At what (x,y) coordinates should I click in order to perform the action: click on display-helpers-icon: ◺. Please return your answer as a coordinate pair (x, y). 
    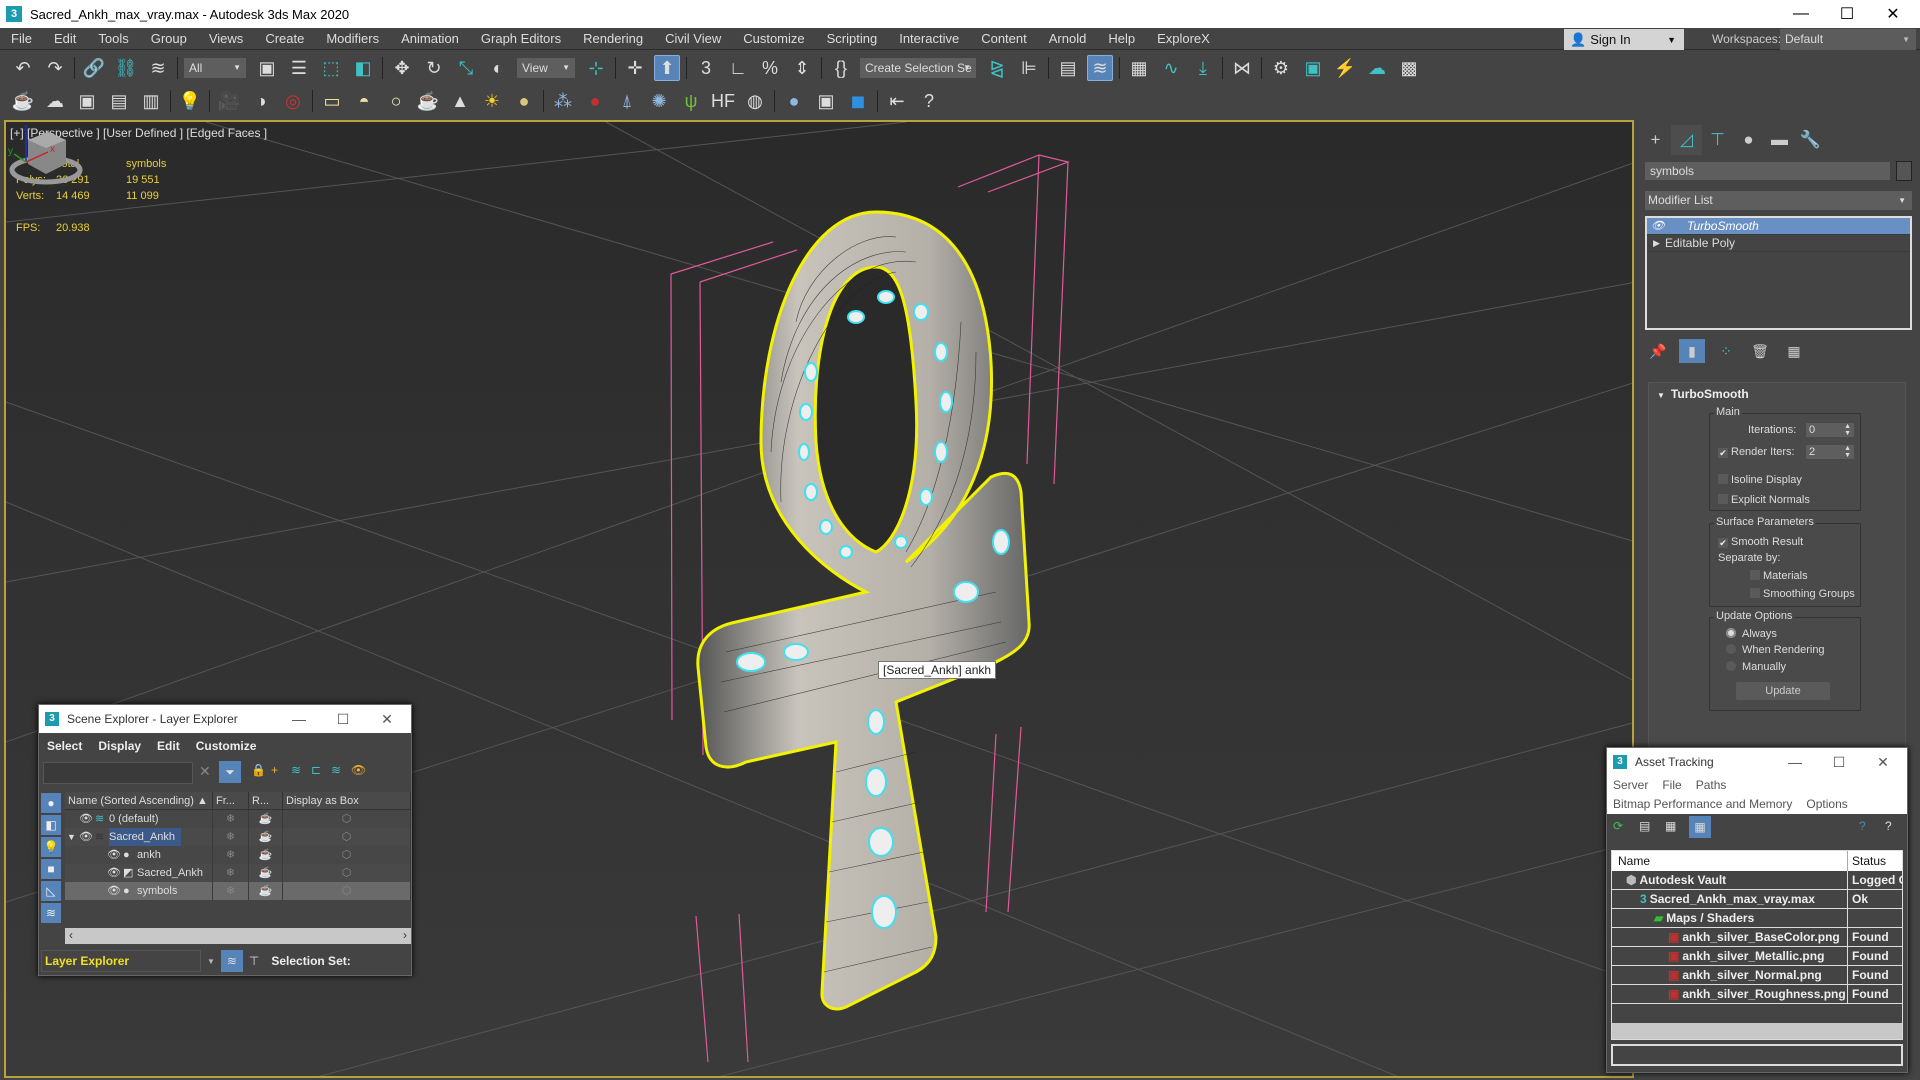
    Looking at the image, I should click on (51, 891).